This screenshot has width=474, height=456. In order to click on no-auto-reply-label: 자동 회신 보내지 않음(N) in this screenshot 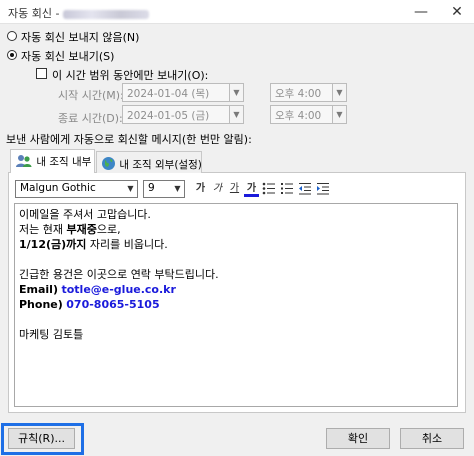, I will do `click(80, 37)`.